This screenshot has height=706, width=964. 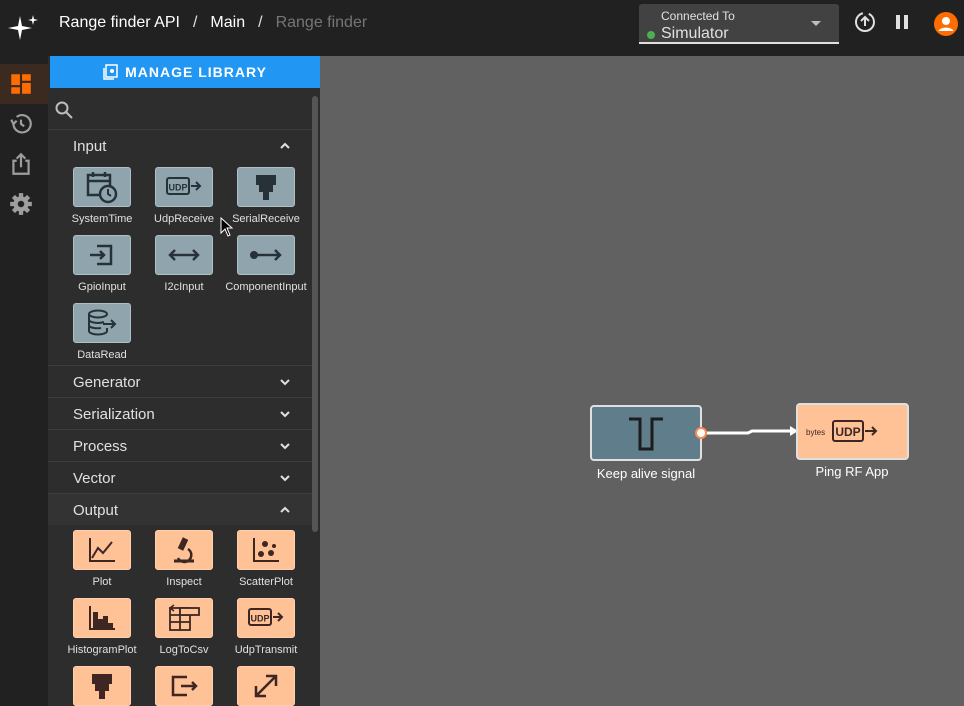 I want to click on tool-componentinput: ComponentInput, so click(x=266, y=267).